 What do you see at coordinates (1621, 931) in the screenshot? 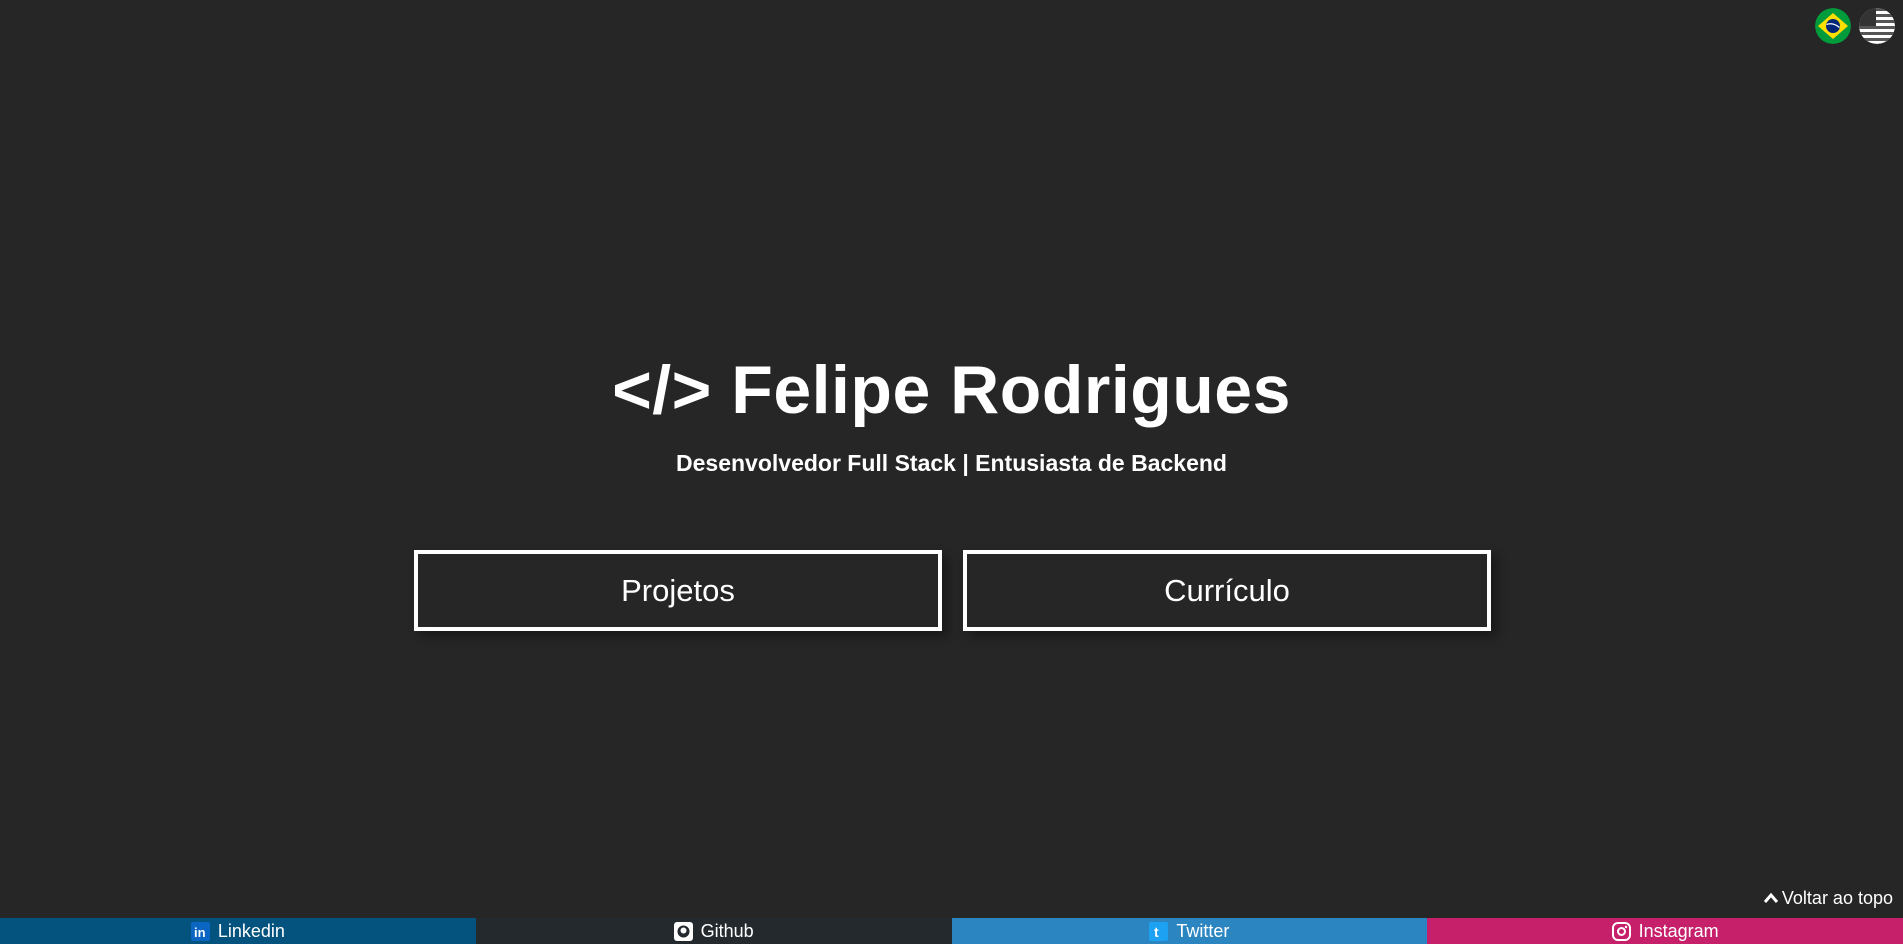
I see `instagram-icon` at bounding box center [1621, 931].